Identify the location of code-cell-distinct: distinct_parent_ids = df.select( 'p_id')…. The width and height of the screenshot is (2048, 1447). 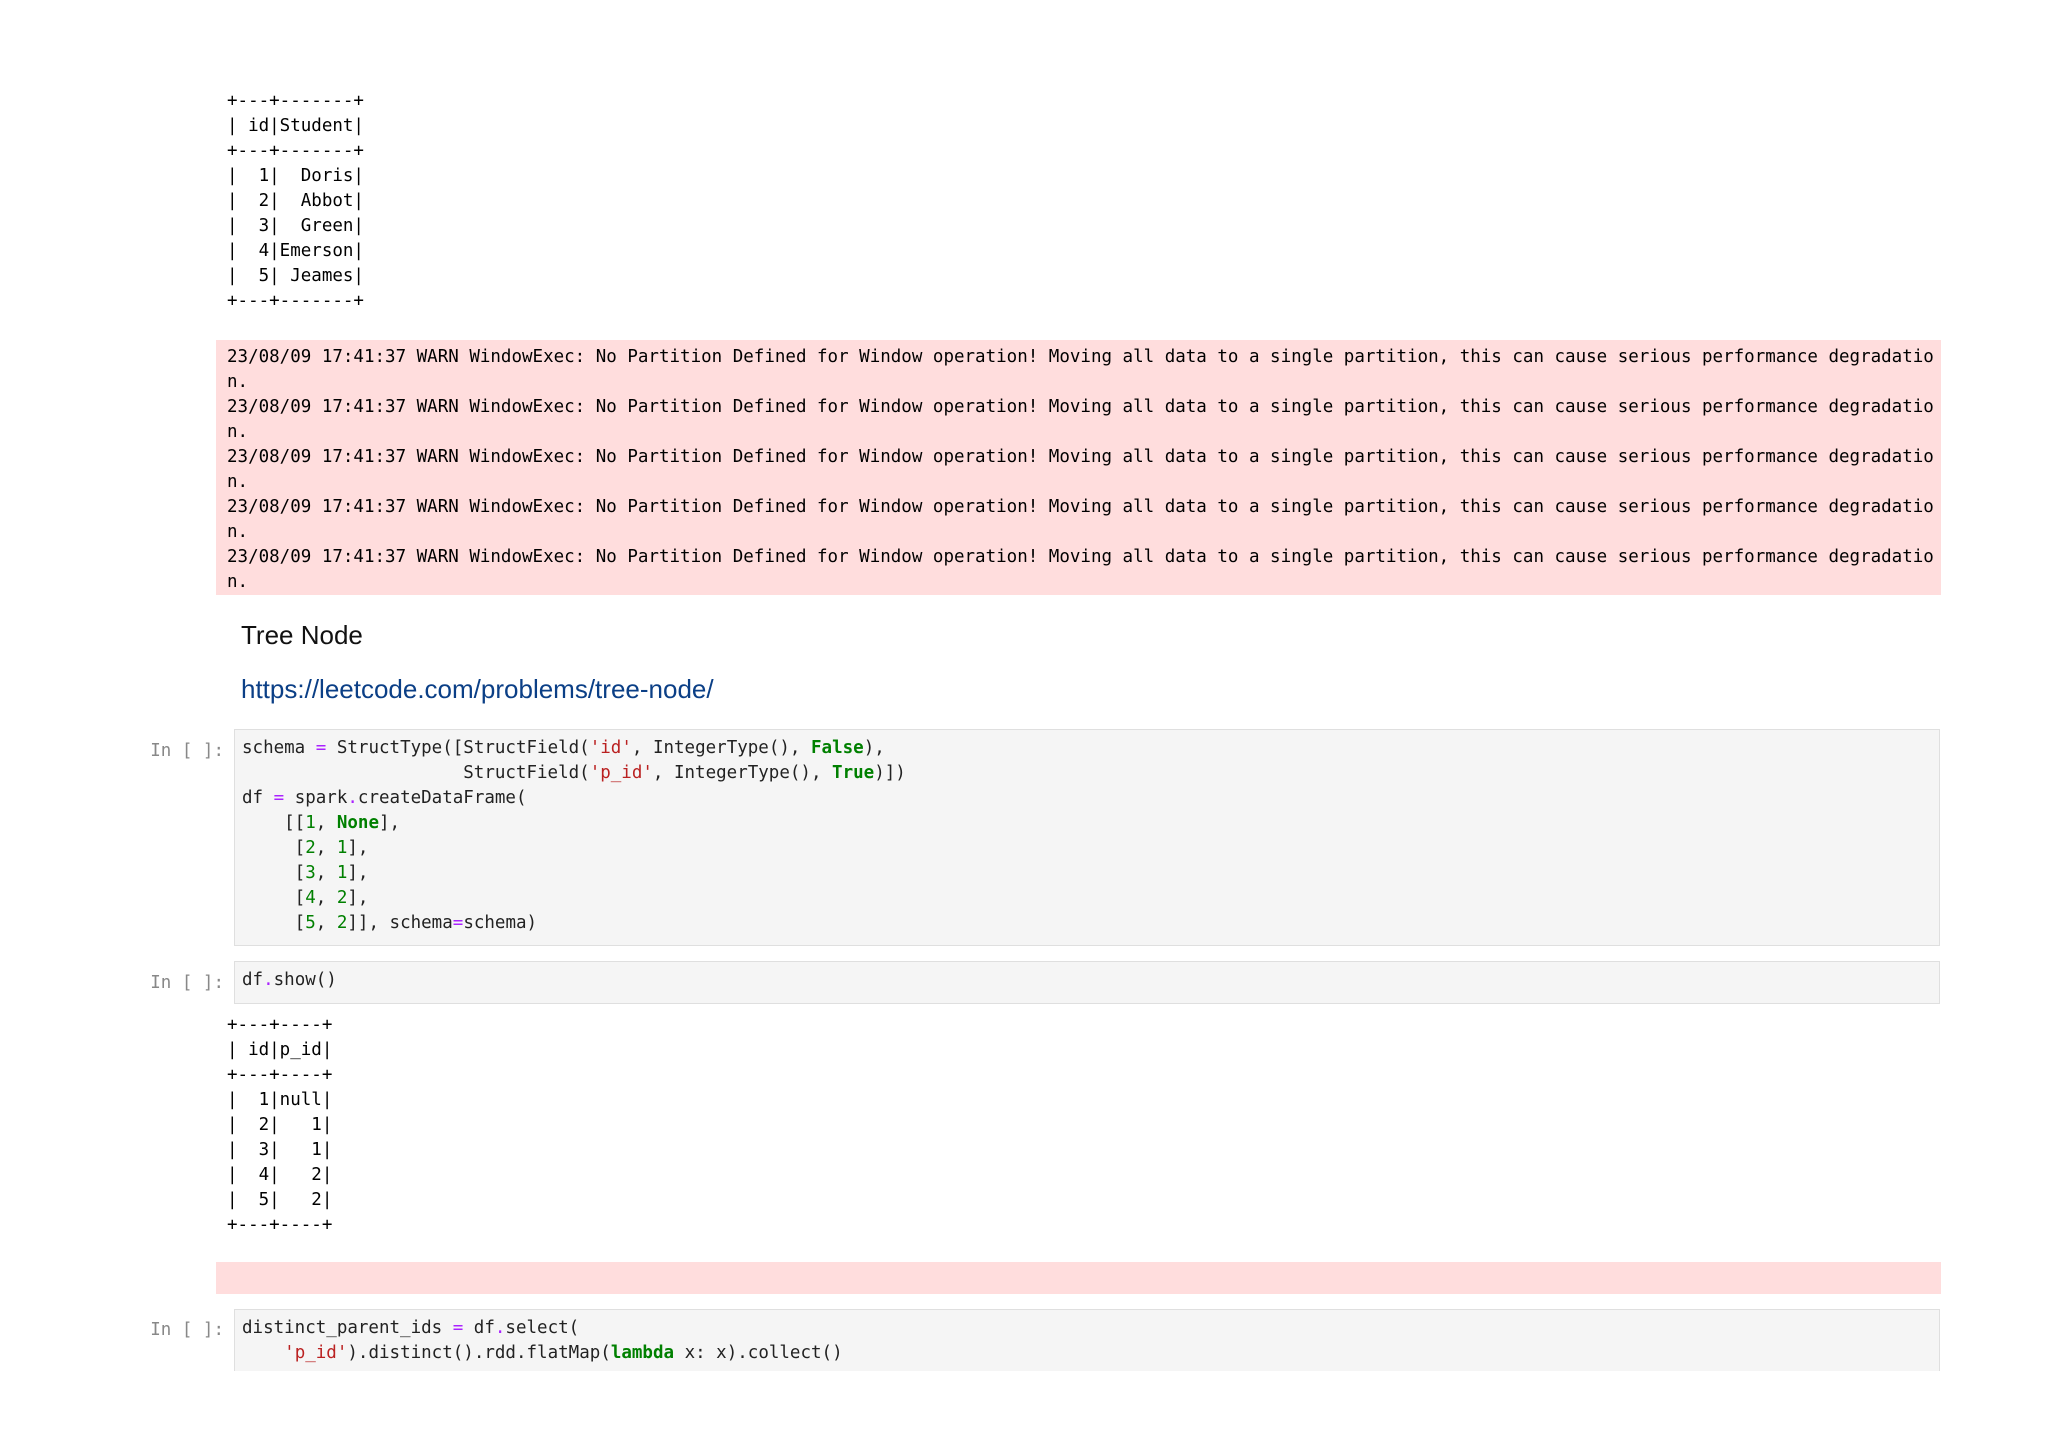
(1087, 1340).